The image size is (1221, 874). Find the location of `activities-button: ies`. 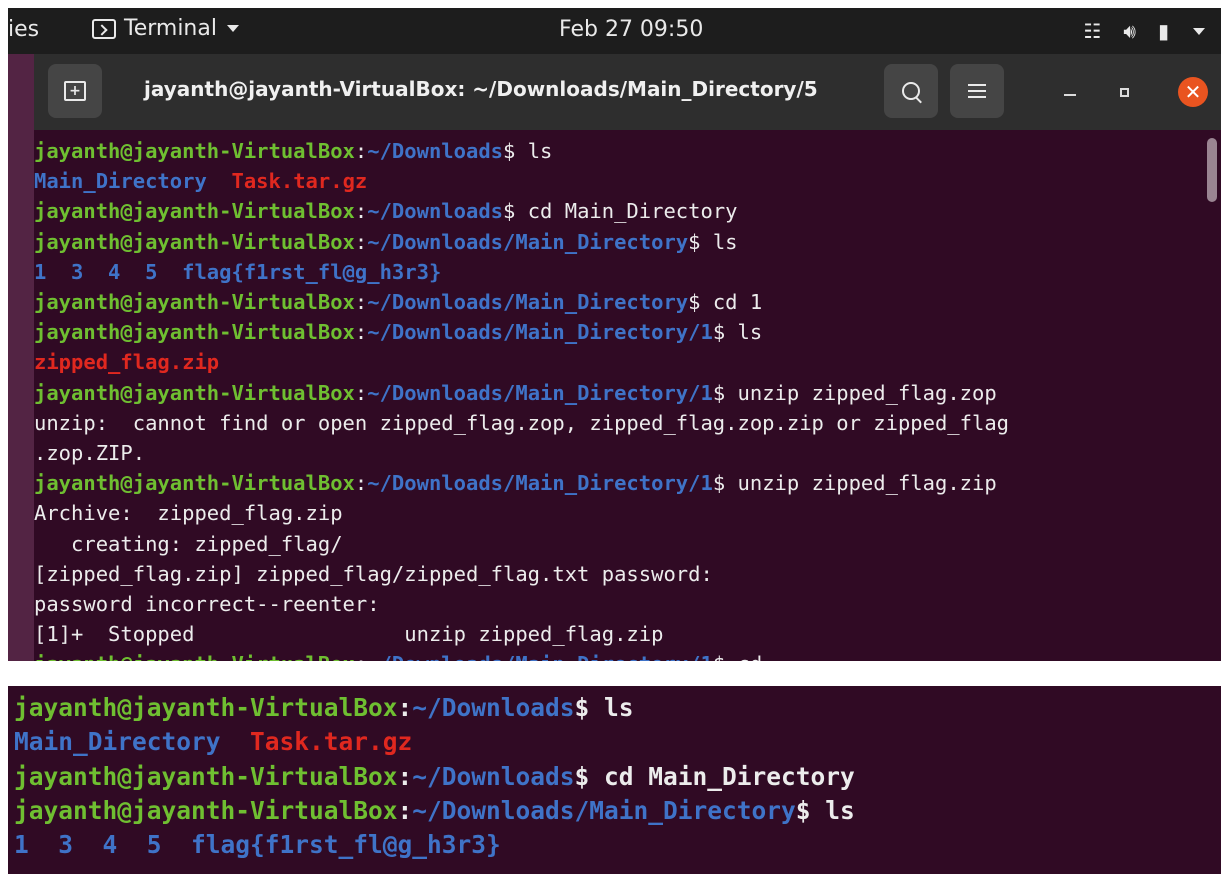

activities-button: ies is located at coordinates (23, 29).